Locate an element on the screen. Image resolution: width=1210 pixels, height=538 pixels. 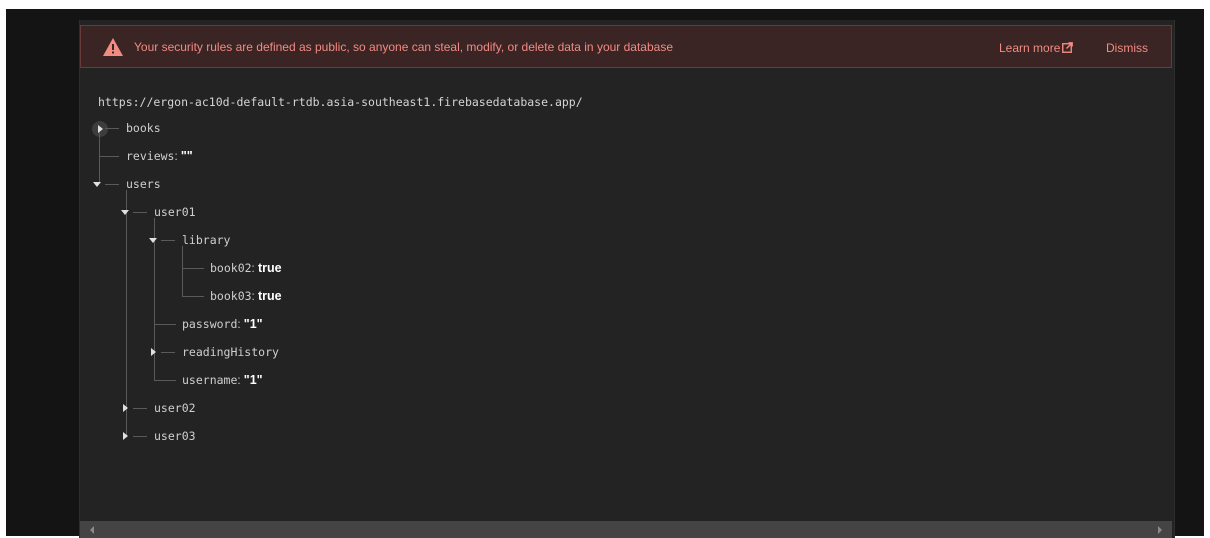
learn-more-link: Learn more is located at coordinates (1036, 48).